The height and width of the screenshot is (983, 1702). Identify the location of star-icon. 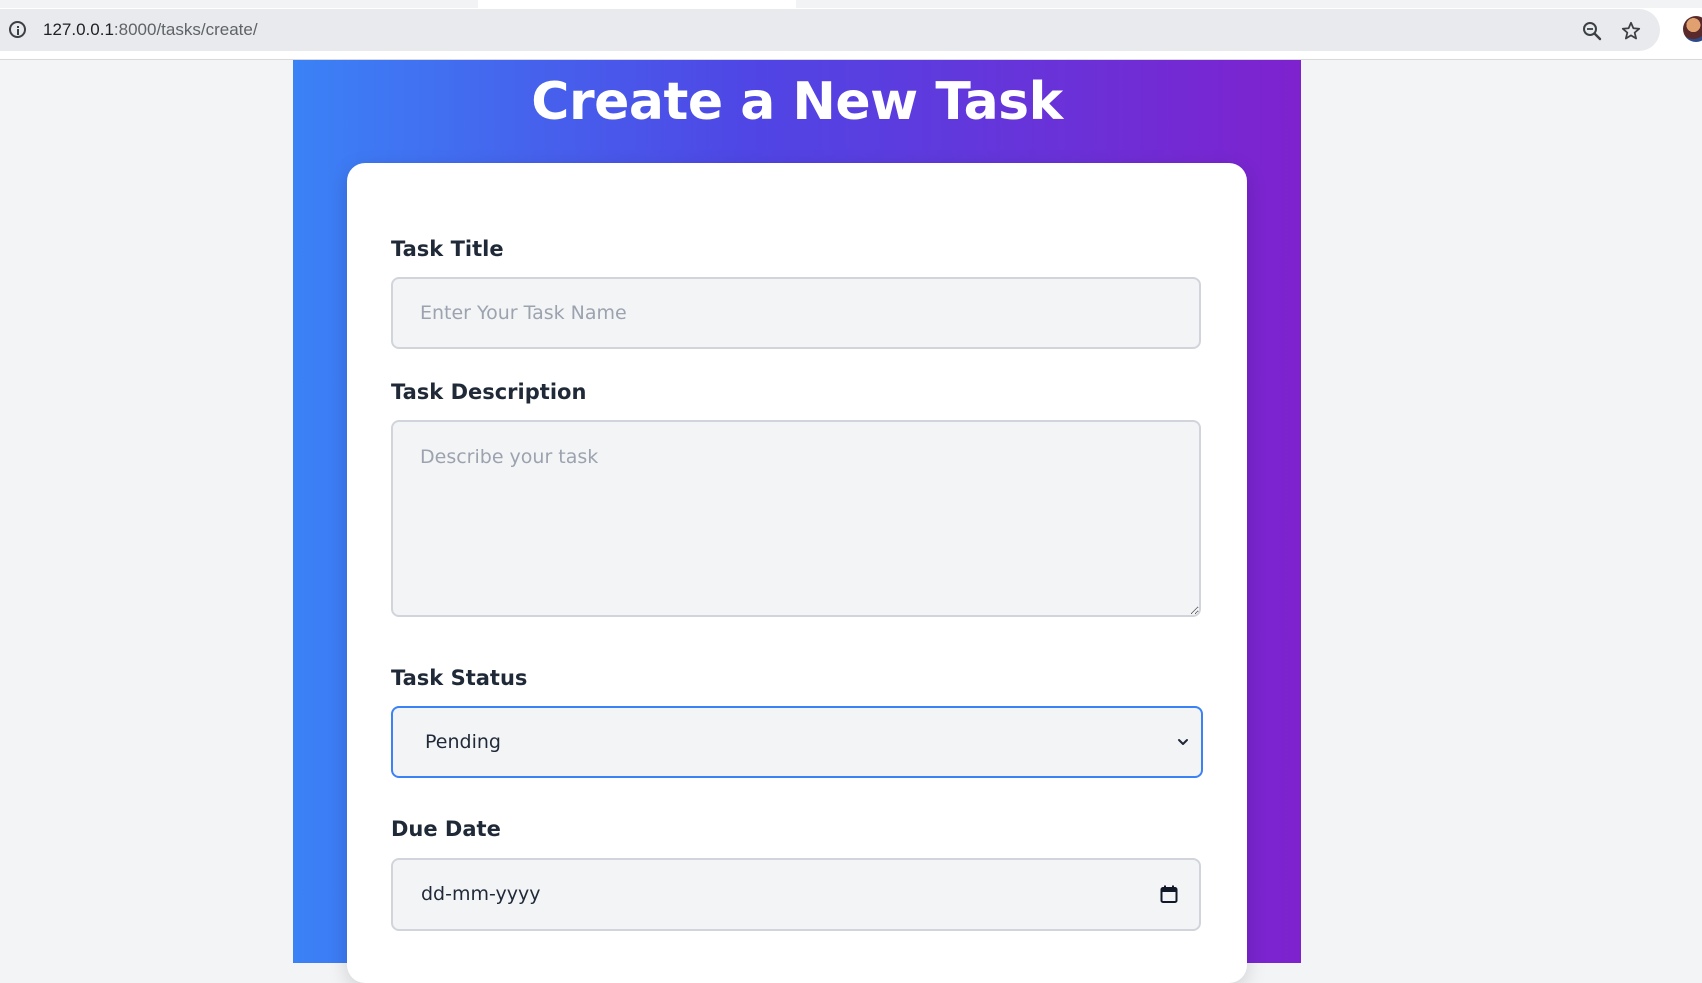
(1631, 31).